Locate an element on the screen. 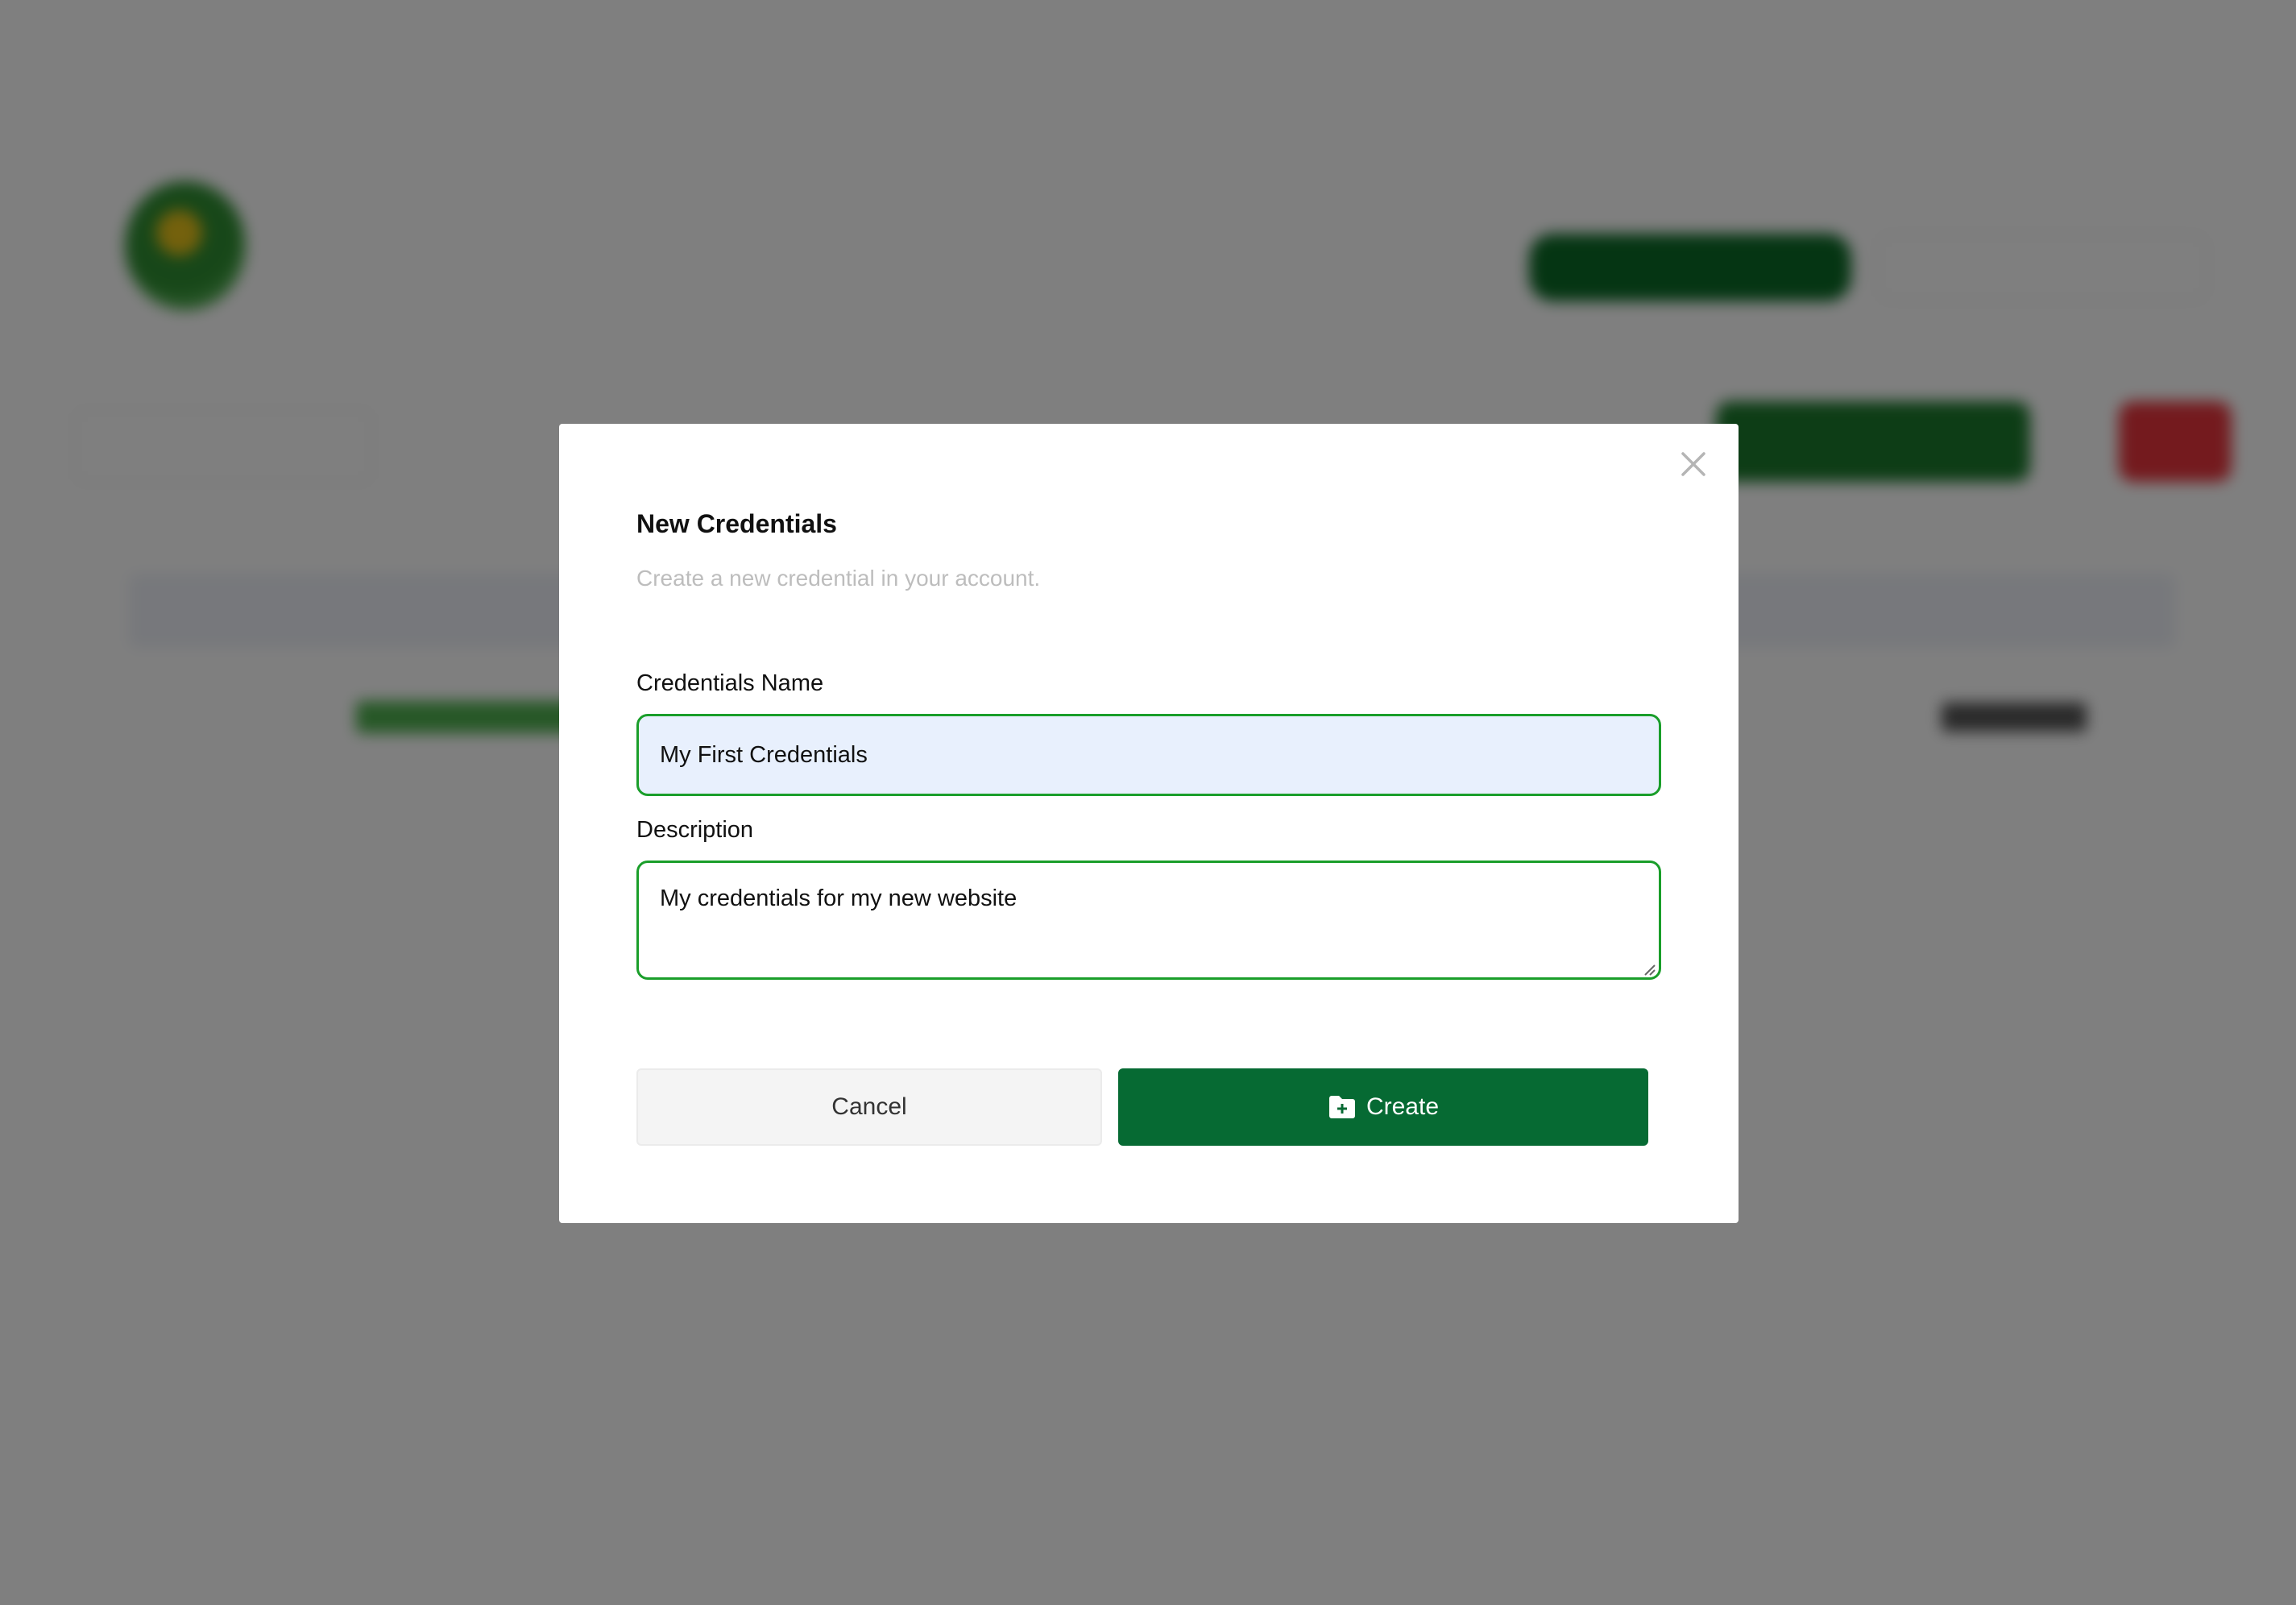 This screenshot has width=2296, height=1605. folder-plus-icon is located at coordinates (1341, 1107).